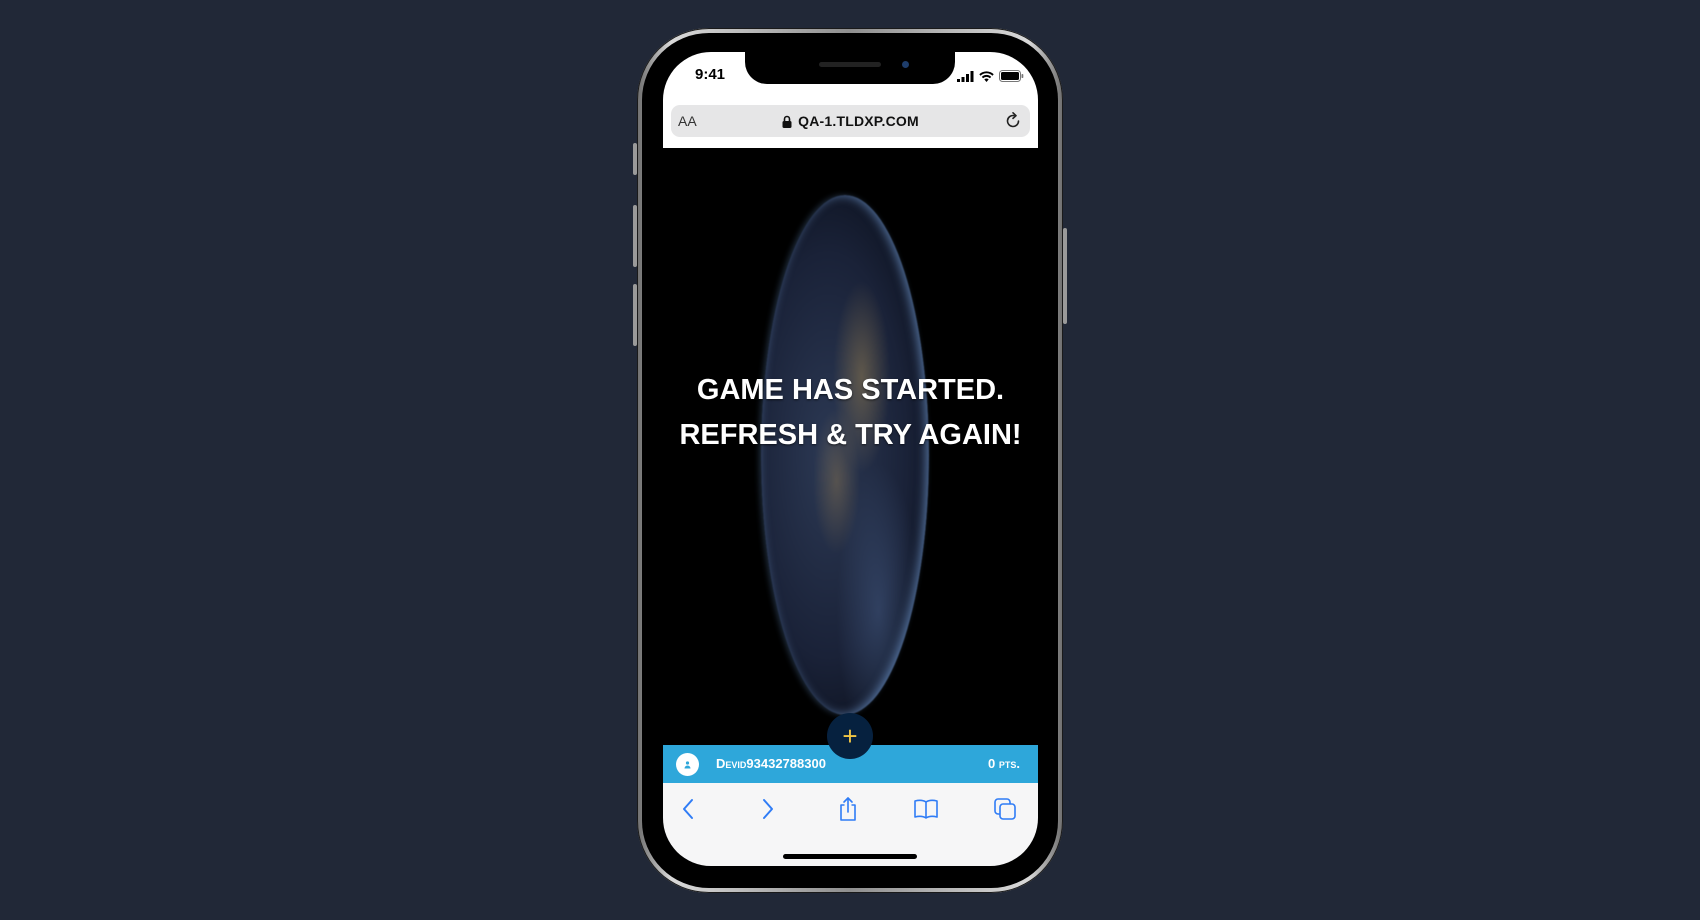 The height and width of the screenshot is (920, 1700). Describe the element at coordinates (1065, 276) in the screenshot. I see `phone-power-button` at that location.